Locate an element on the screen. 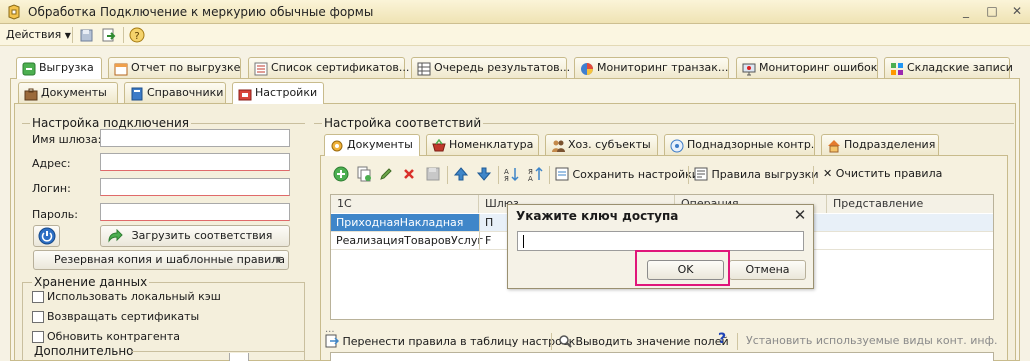 The image size is (1030, 361). address-label: Адрес: is located at coordinates (51, 163).